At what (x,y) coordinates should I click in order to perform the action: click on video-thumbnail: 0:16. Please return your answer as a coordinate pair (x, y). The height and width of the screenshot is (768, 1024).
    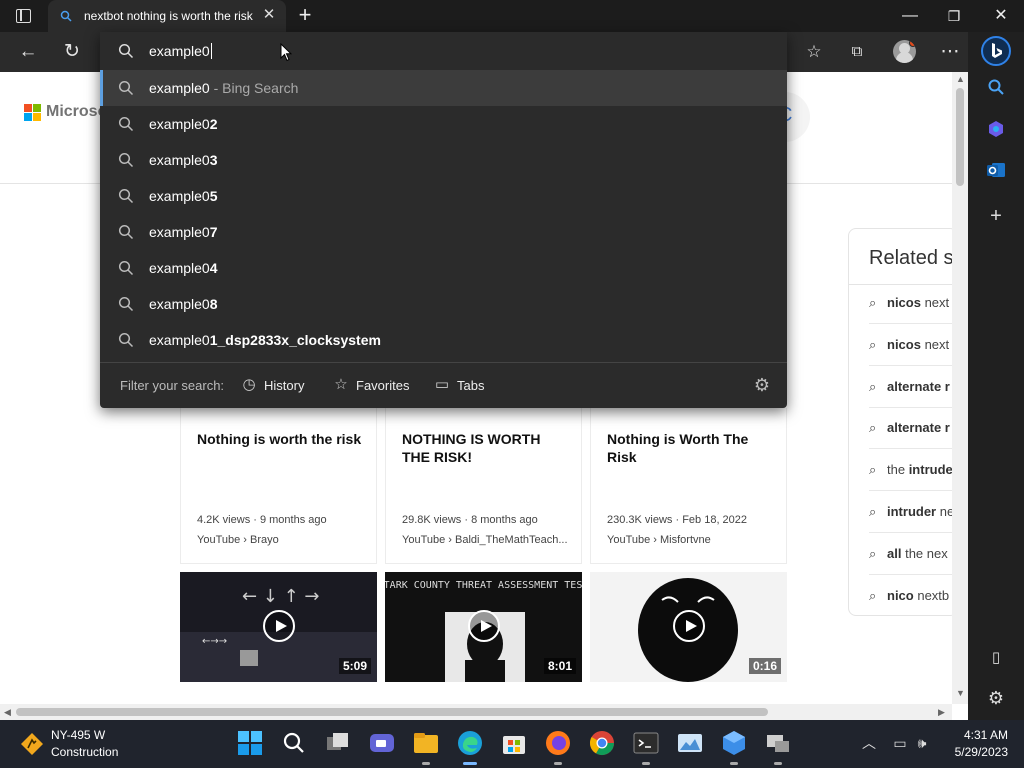
    Looking at the image, I should click on (688, 627).